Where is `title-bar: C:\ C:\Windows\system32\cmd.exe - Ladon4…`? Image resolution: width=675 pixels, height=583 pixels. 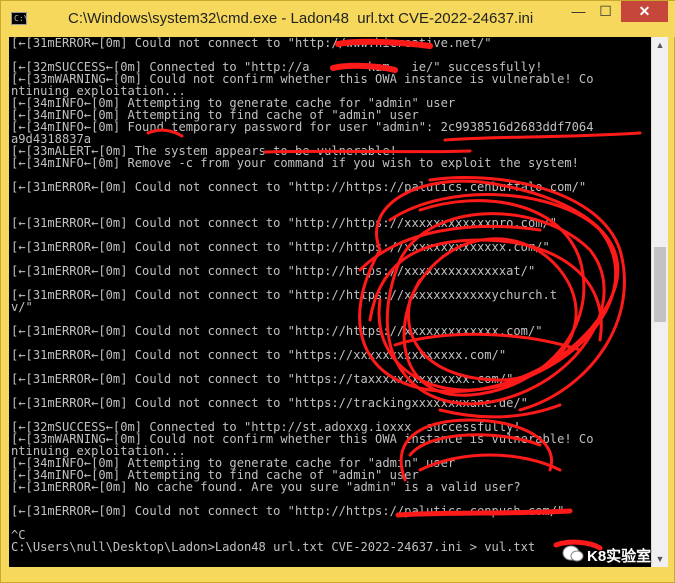
title-bar: C:\ C:\Windows\system32\cmd.exe - Ladon4… is located at coordinates (338, 19).